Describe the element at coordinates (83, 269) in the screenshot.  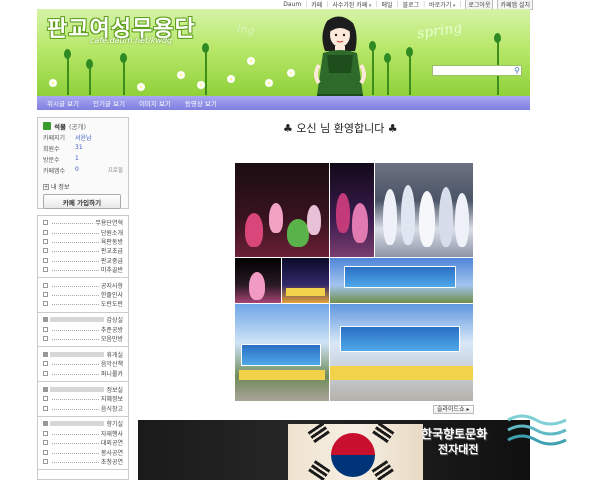
I see `menu-item: 미추골반` at that location.